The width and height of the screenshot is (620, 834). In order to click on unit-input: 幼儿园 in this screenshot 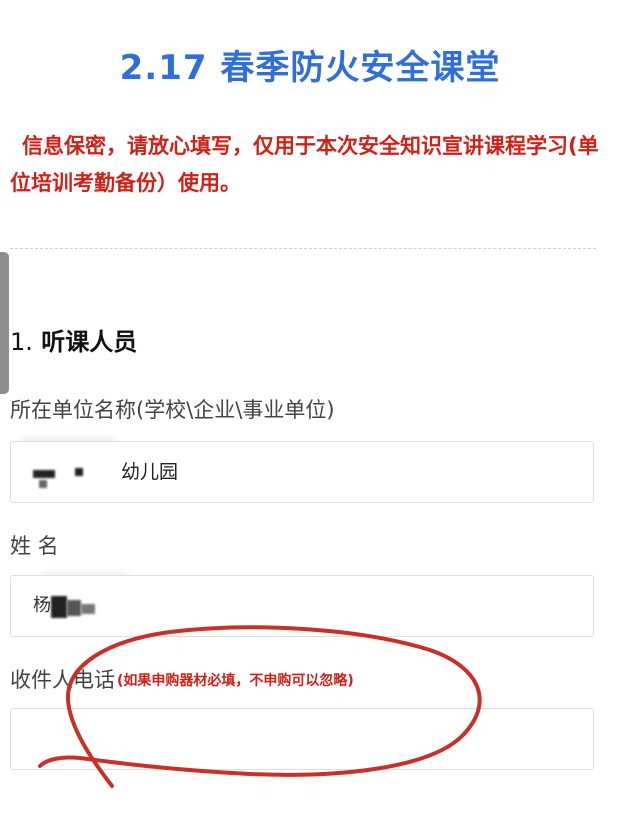, I will do `click(302, 472)`.